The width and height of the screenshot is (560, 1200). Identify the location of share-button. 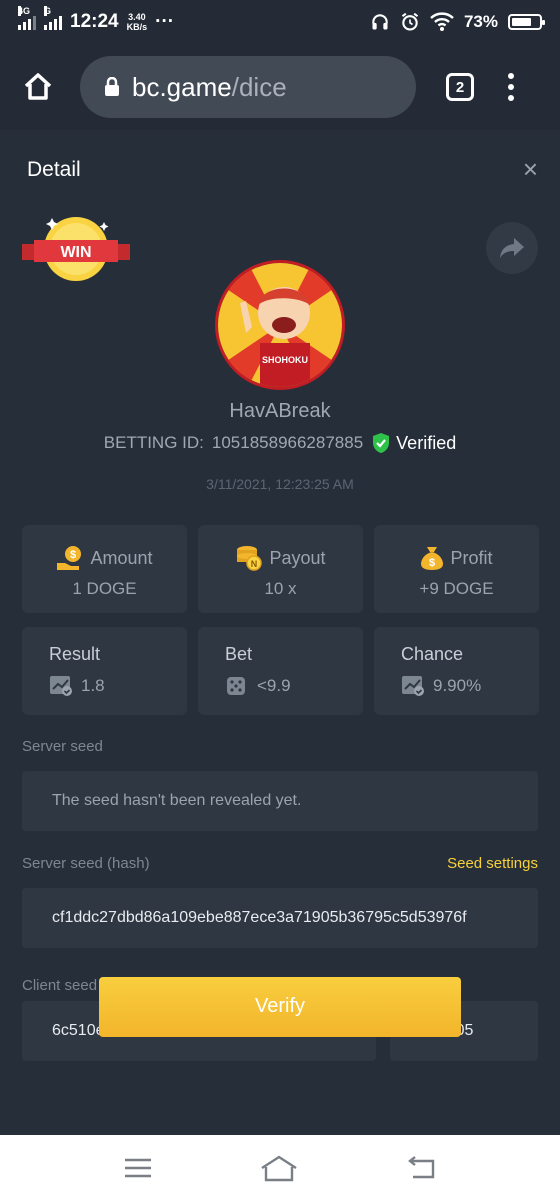
(512, 248).